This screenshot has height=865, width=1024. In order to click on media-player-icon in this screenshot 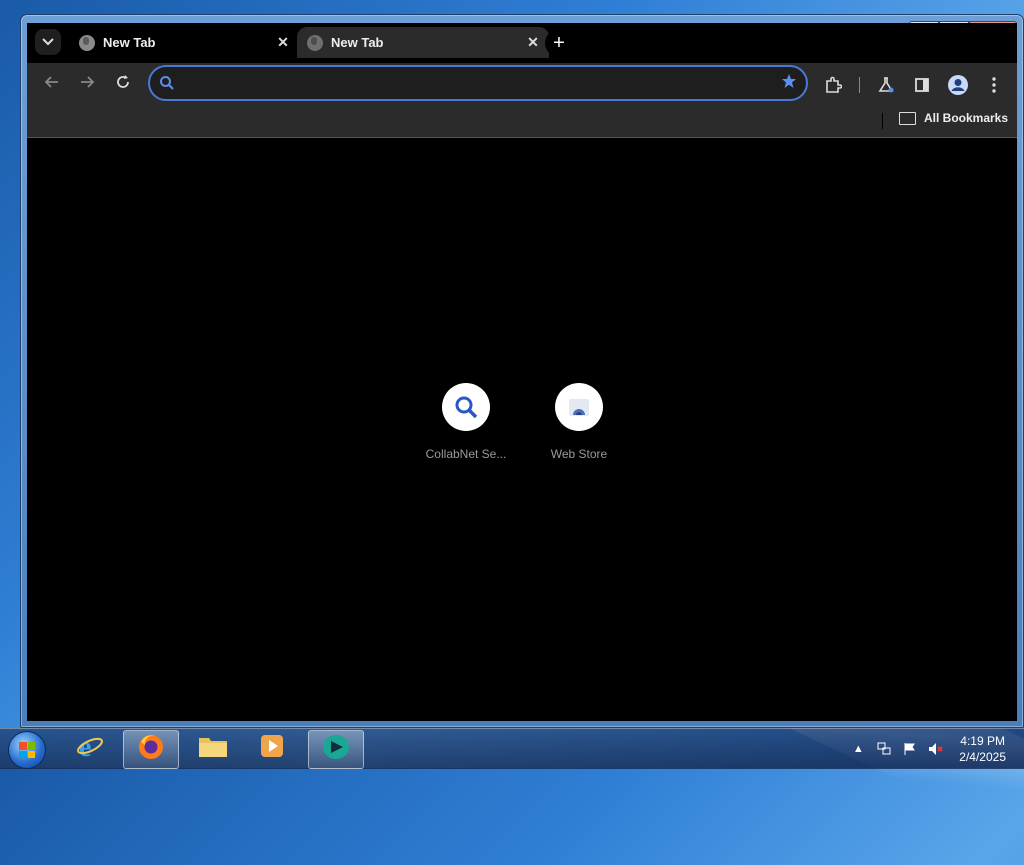, I will do `click(272, 748)`.